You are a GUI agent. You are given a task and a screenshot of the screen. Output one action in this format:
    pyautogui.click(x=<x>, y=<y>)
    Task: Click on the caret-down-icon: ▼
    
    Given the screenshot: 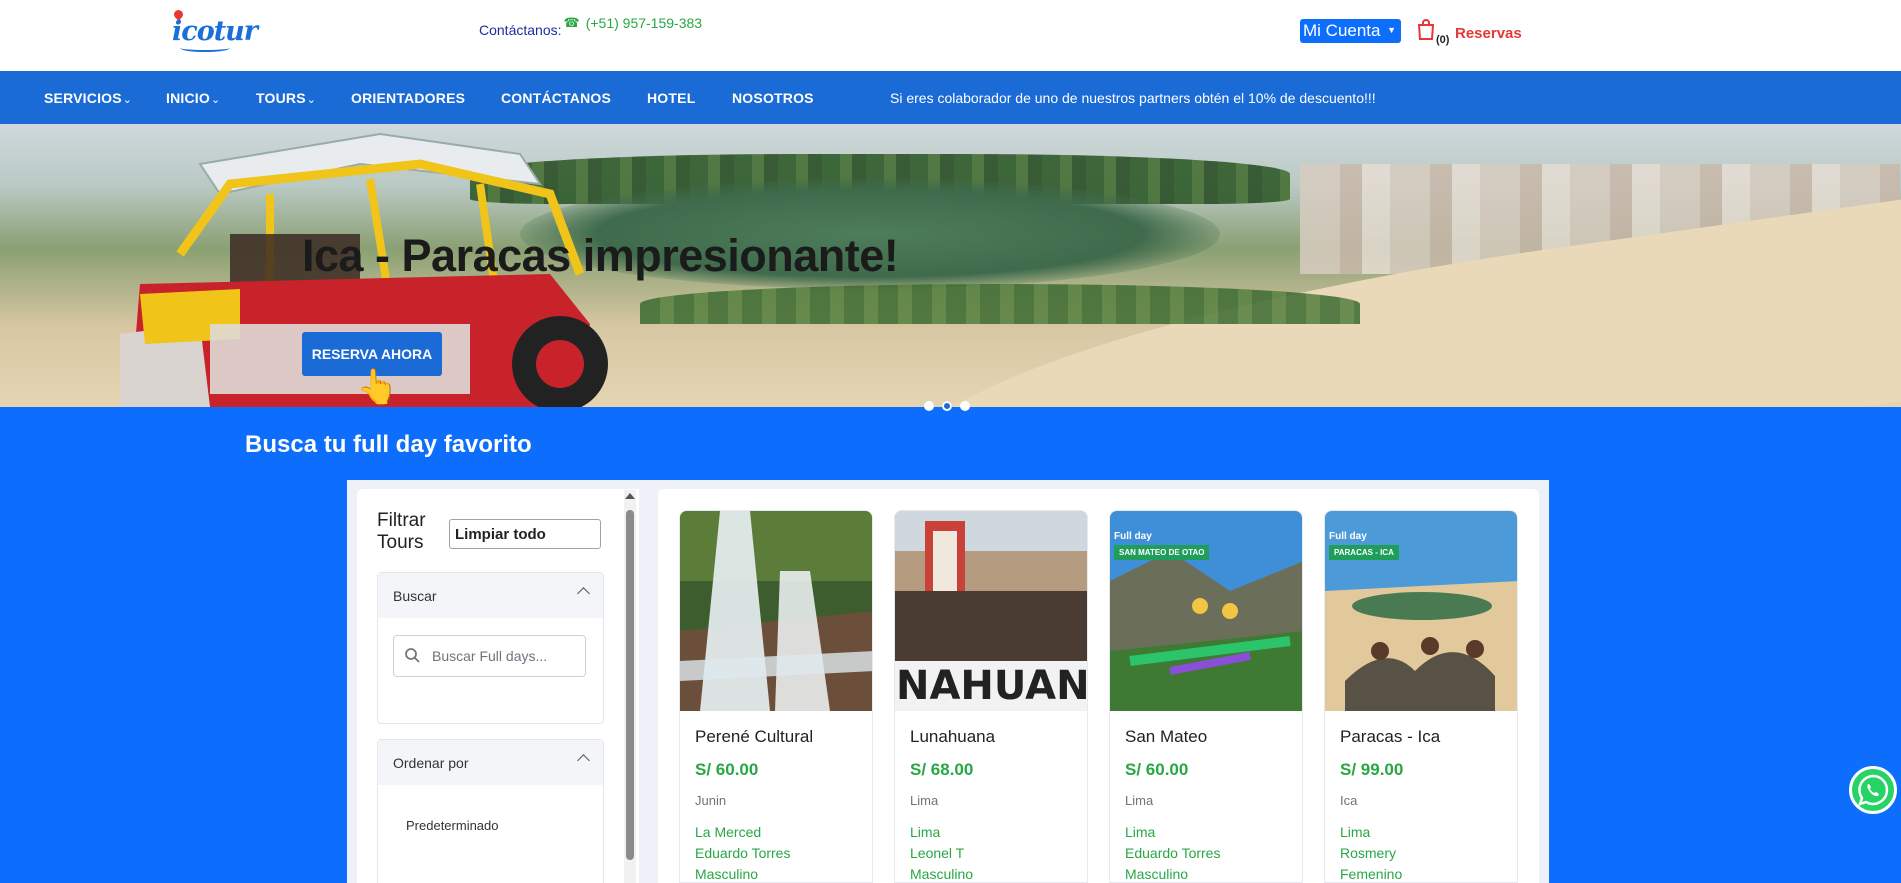 What is the action you would take?
    pyautogui.click(x=1391, y=30)
    